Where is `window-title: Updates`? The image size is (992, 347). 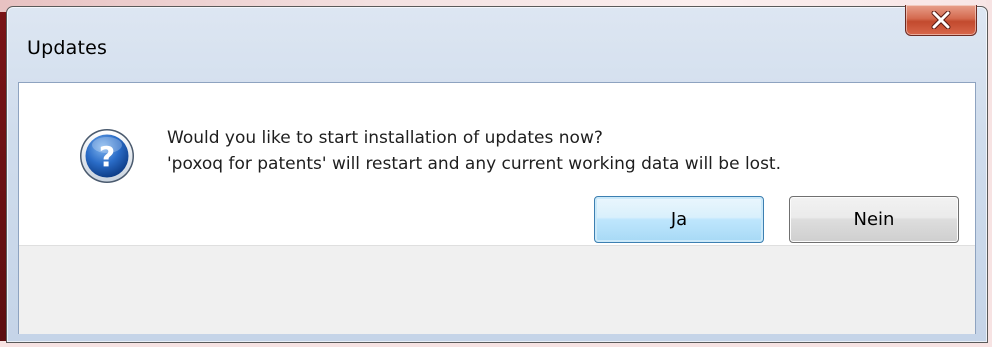 window-title: Updates is located at coordinates (67, 48).